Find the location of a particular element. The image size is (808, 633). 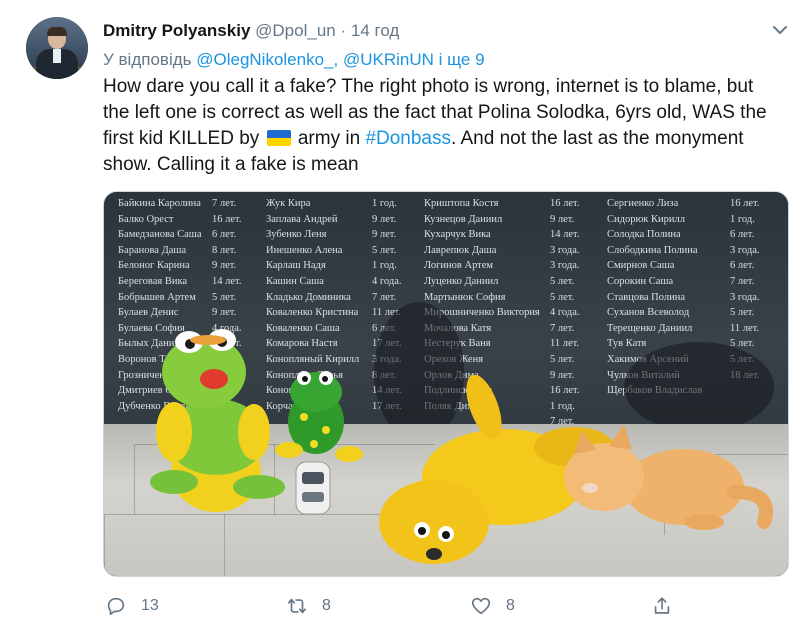

retweet-icon is located at coordinates (297, 606).